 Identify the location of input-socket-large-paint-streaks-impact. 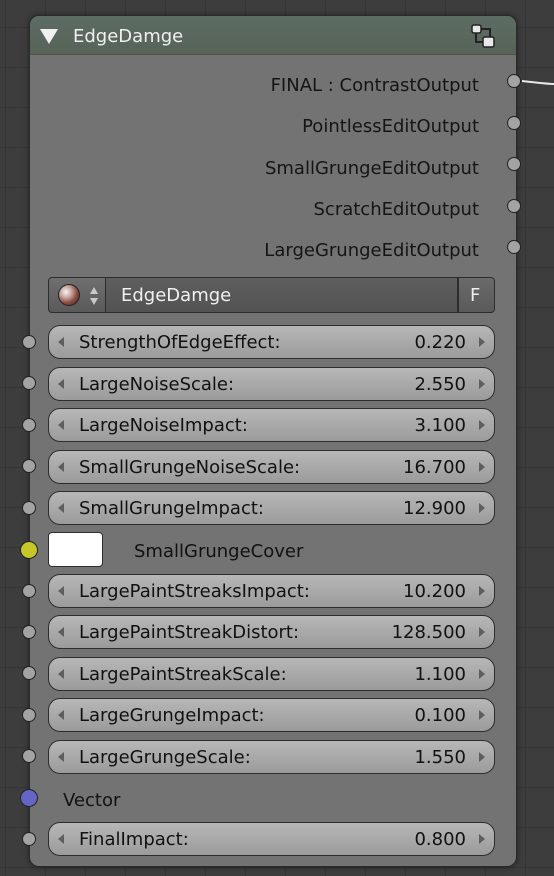
(29, 591).